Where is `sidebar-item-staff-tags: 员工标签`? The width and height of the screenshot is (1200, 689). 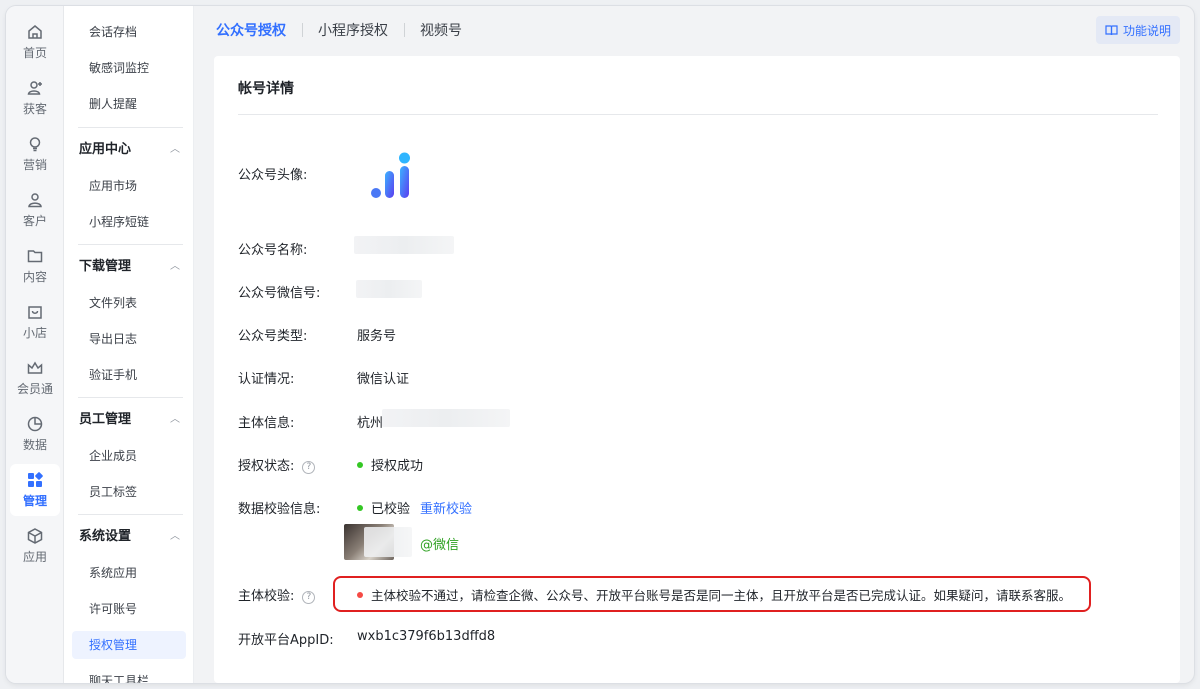
sidebar-item-staff-tags: 员工标签 is located at coordinates (129, 492).